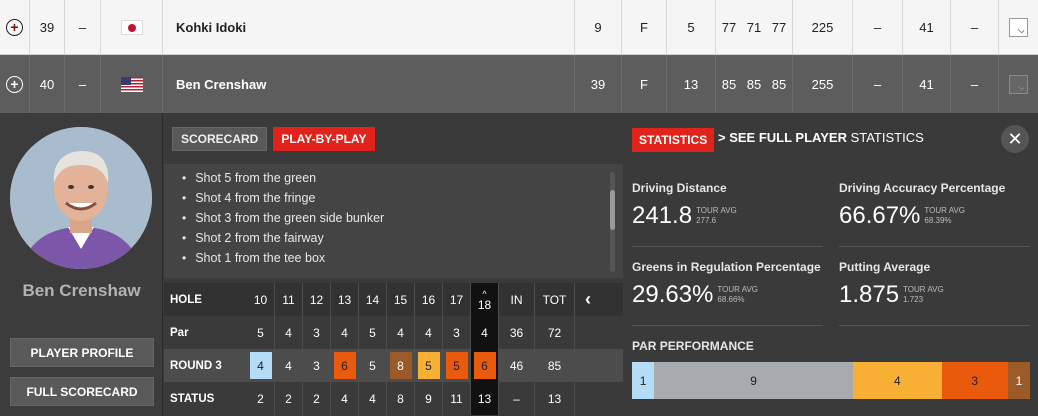 The height and width of the screenshot is (416, 1038). I want to click on score-cell: 5, so click(428, 365).